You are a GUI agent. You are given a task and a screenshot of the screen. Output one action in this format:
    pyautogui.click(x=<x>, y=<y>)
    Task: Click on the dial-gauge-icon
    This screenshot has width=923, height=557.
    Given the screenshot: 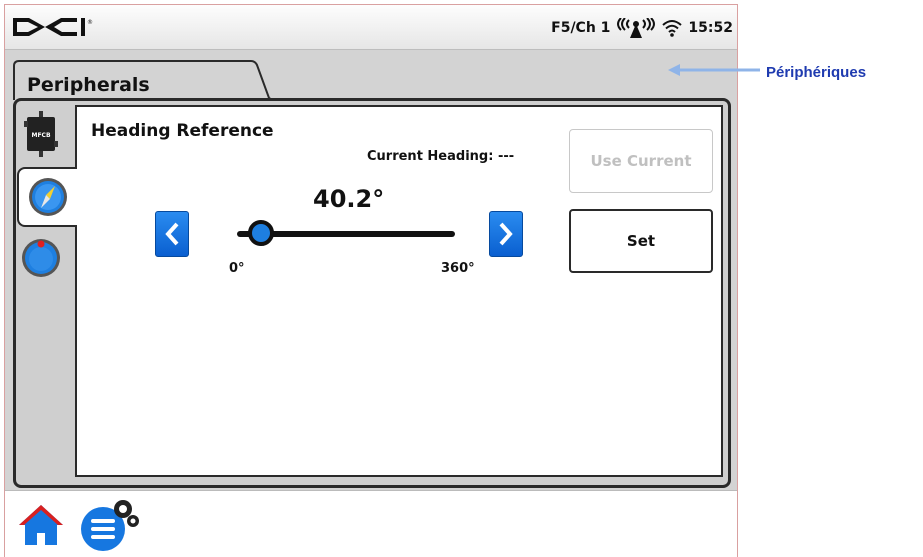 What is the action you would take?
    pyautogui.click(x=41, y=258)
    